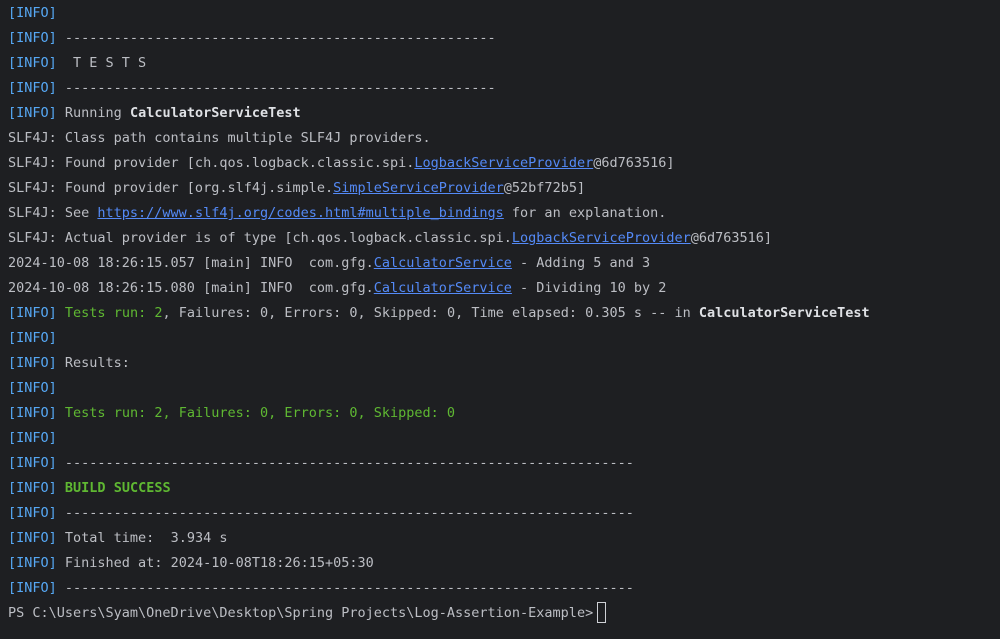 The height and width of the screenshot is (639, 1000). I want to click on build-status: BUILD SUCCESS, so click(117, 488).